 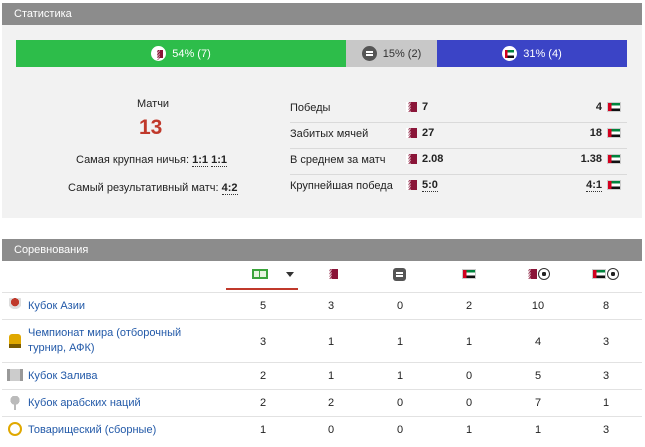 I want to click on win-percentage: 54% (7), so click(x=191, y=53).